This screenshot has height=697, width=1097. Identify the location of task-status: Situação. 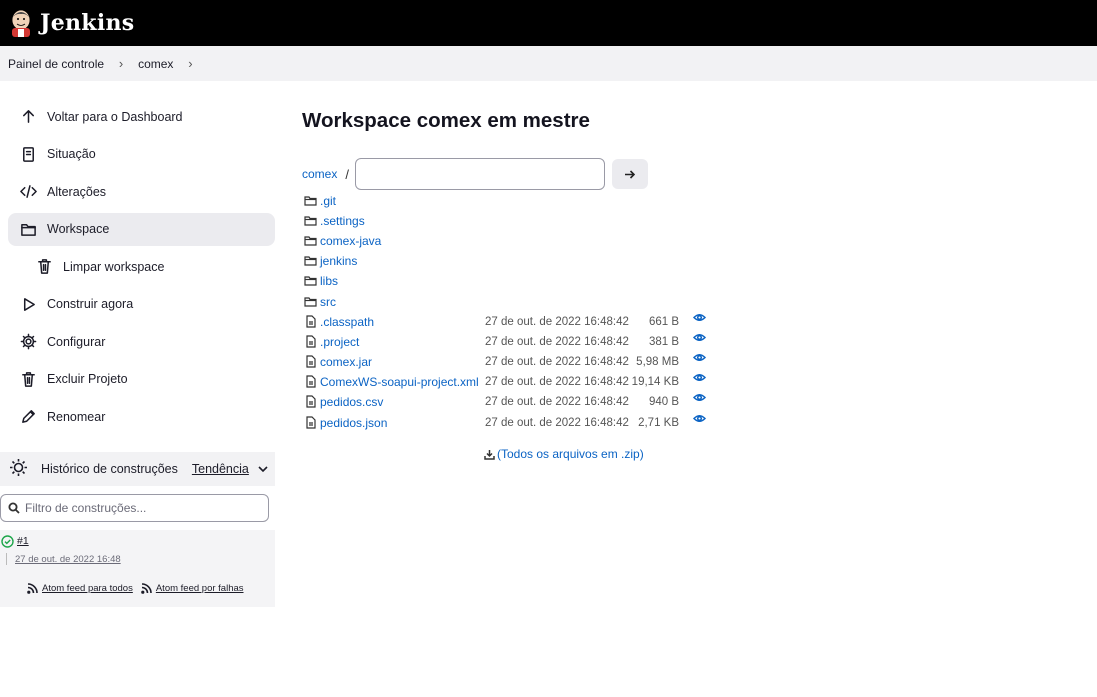
(141, 154).